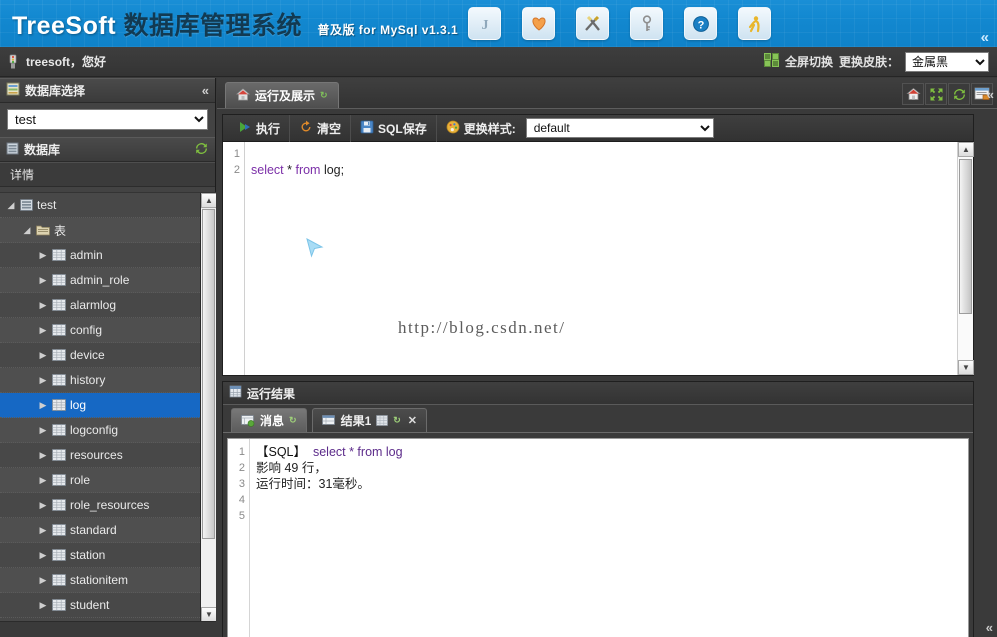 The image size is (997, 637). Describe the element at coordinates (100, 330) in the screenshot. I see `tree-node-config: ▶ config` at that location.